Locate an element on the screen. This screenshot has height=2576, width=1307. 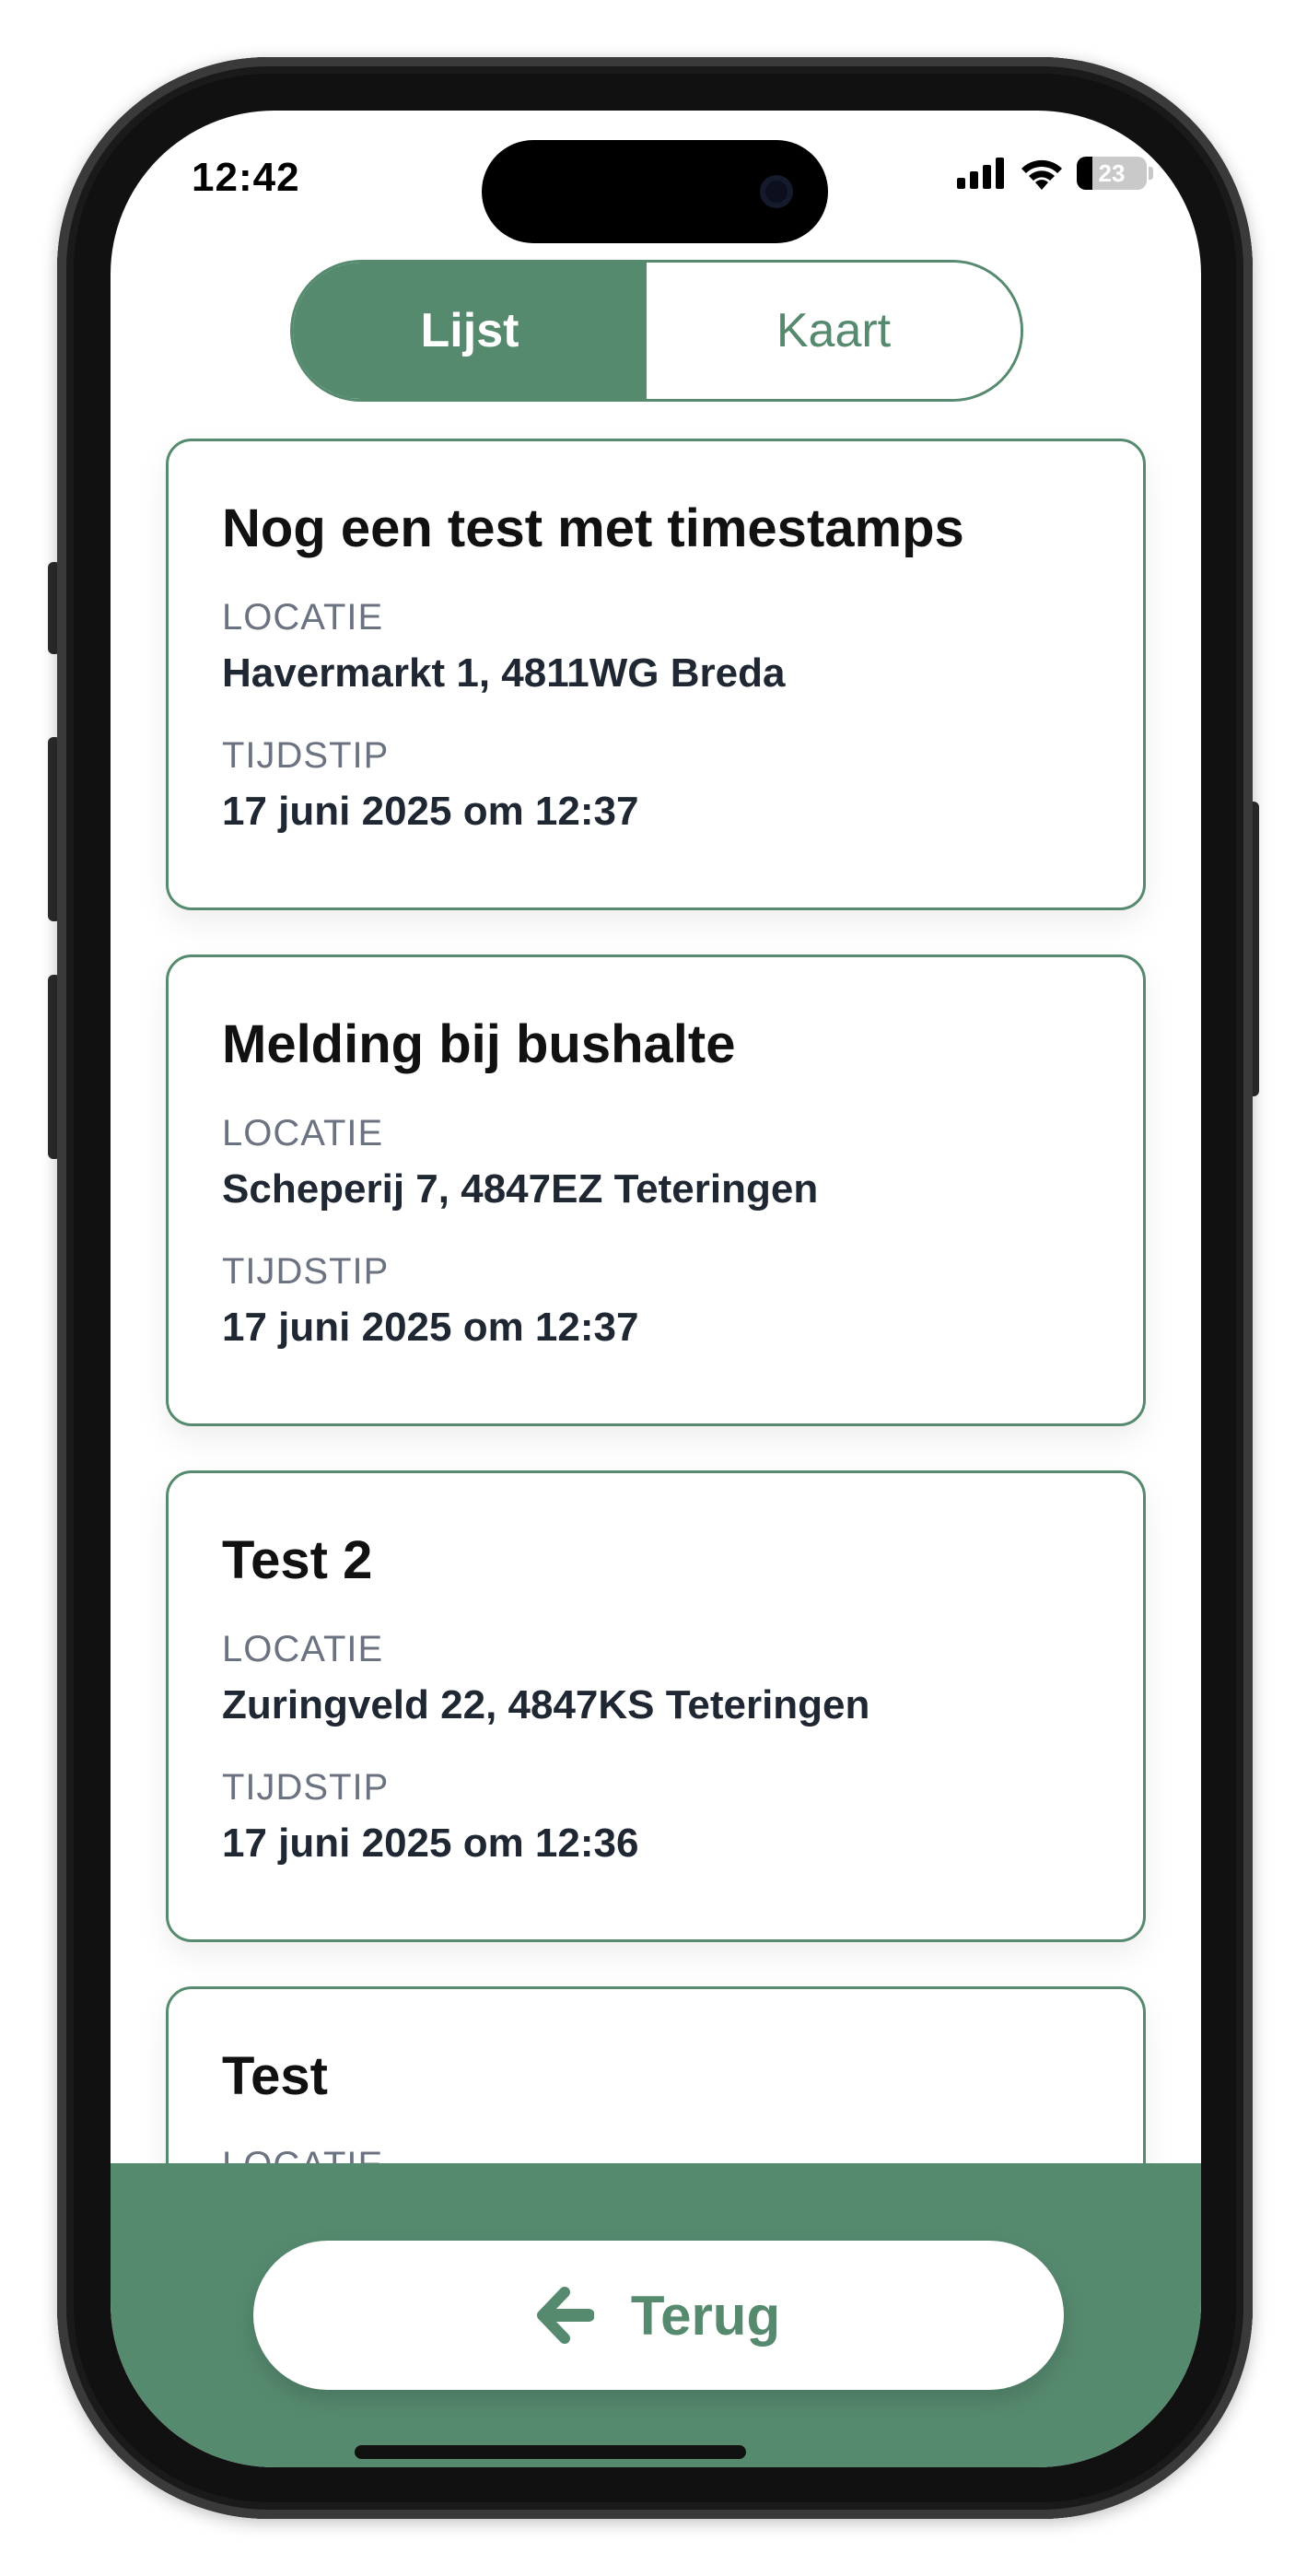
location-value: Zuringveld 22, 4847KS Teteringen is located at coordinates (546, 1704).